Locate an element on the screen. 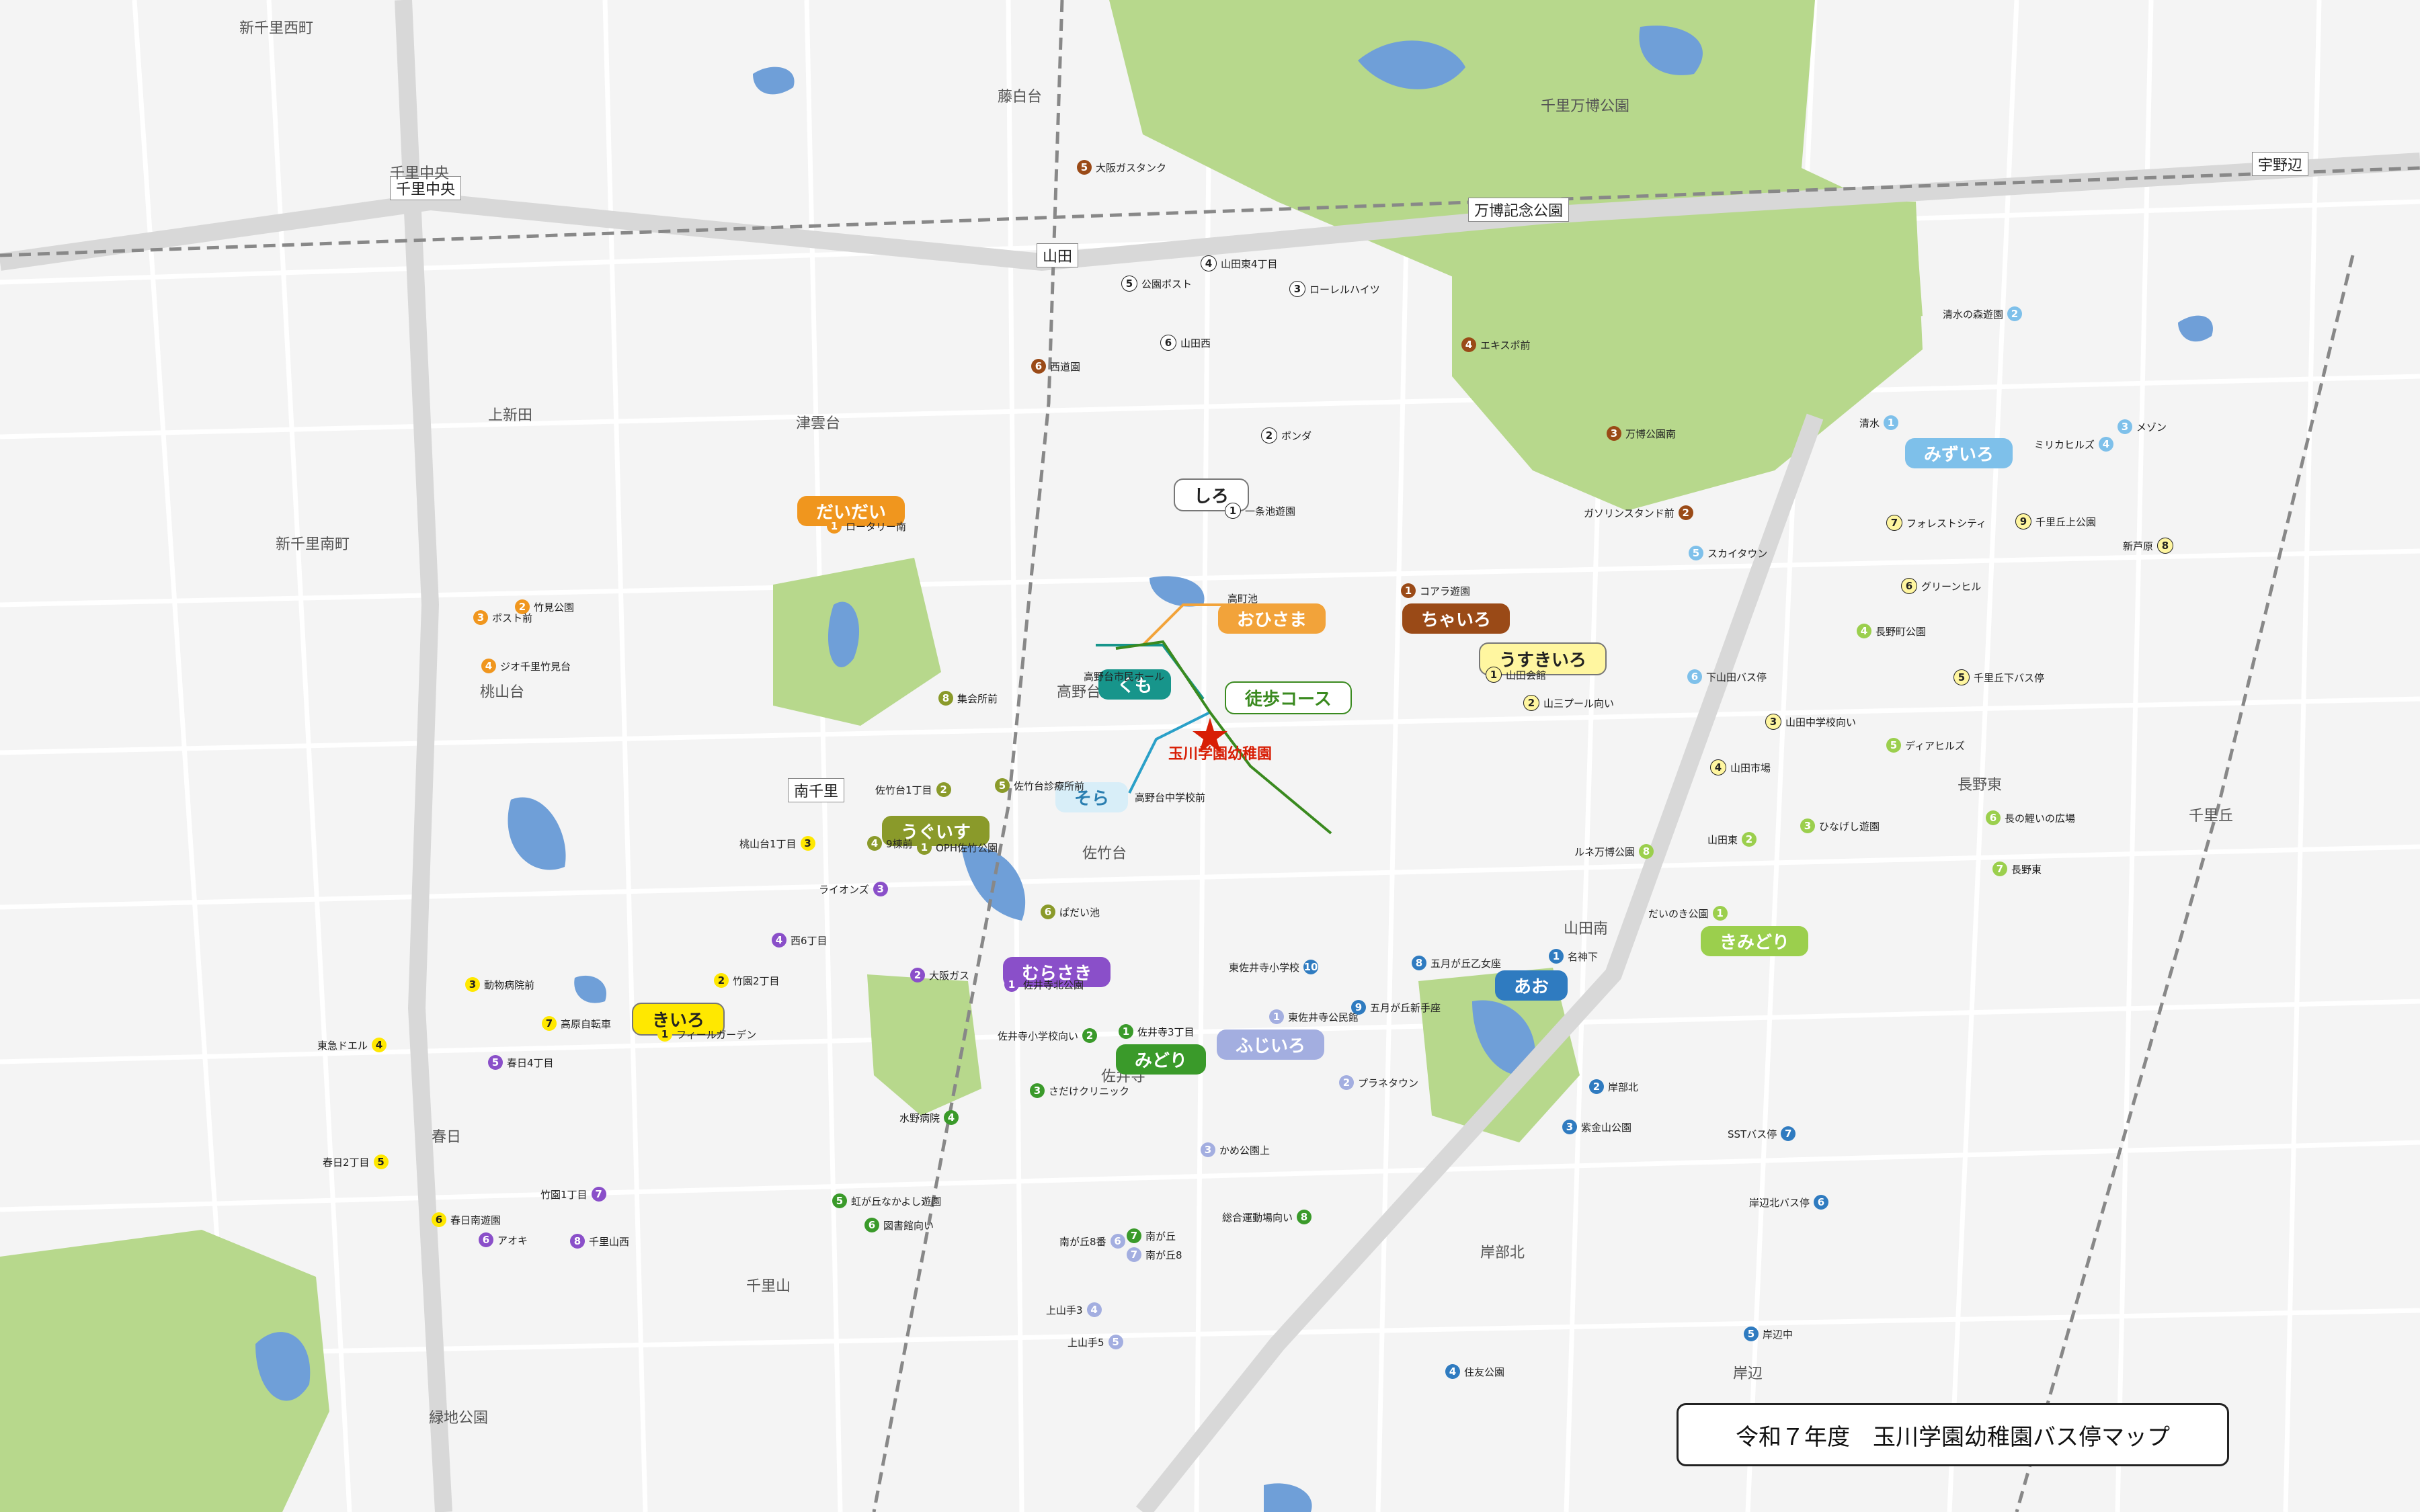  bus-stop: 1 東佐井寺公民館 is located at coordinates (1314, 1017).